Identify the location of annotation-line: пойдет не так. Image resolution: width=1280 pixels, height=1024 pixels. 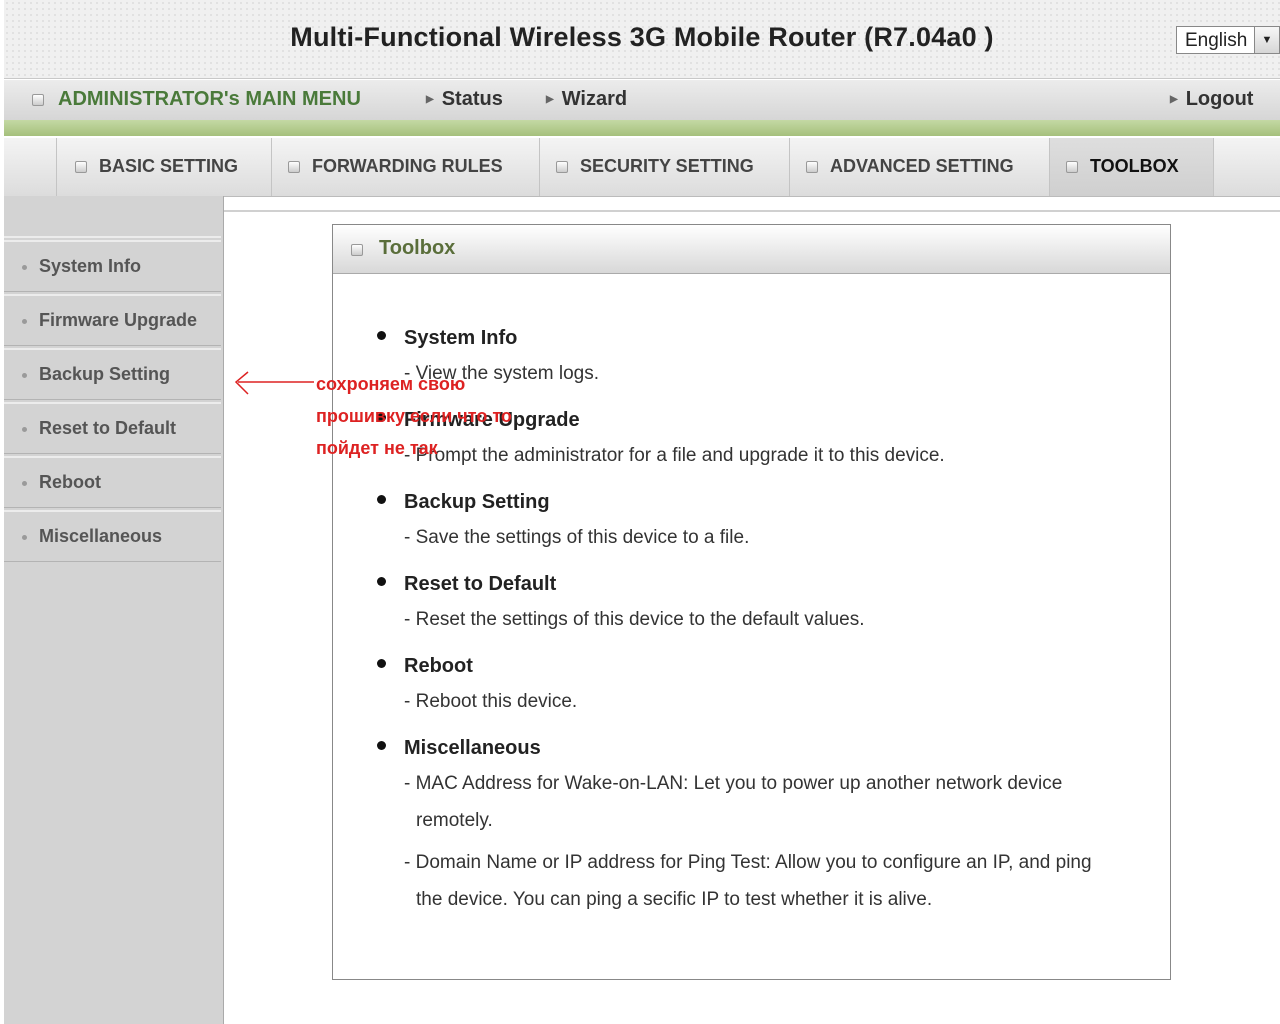
(377, 448).